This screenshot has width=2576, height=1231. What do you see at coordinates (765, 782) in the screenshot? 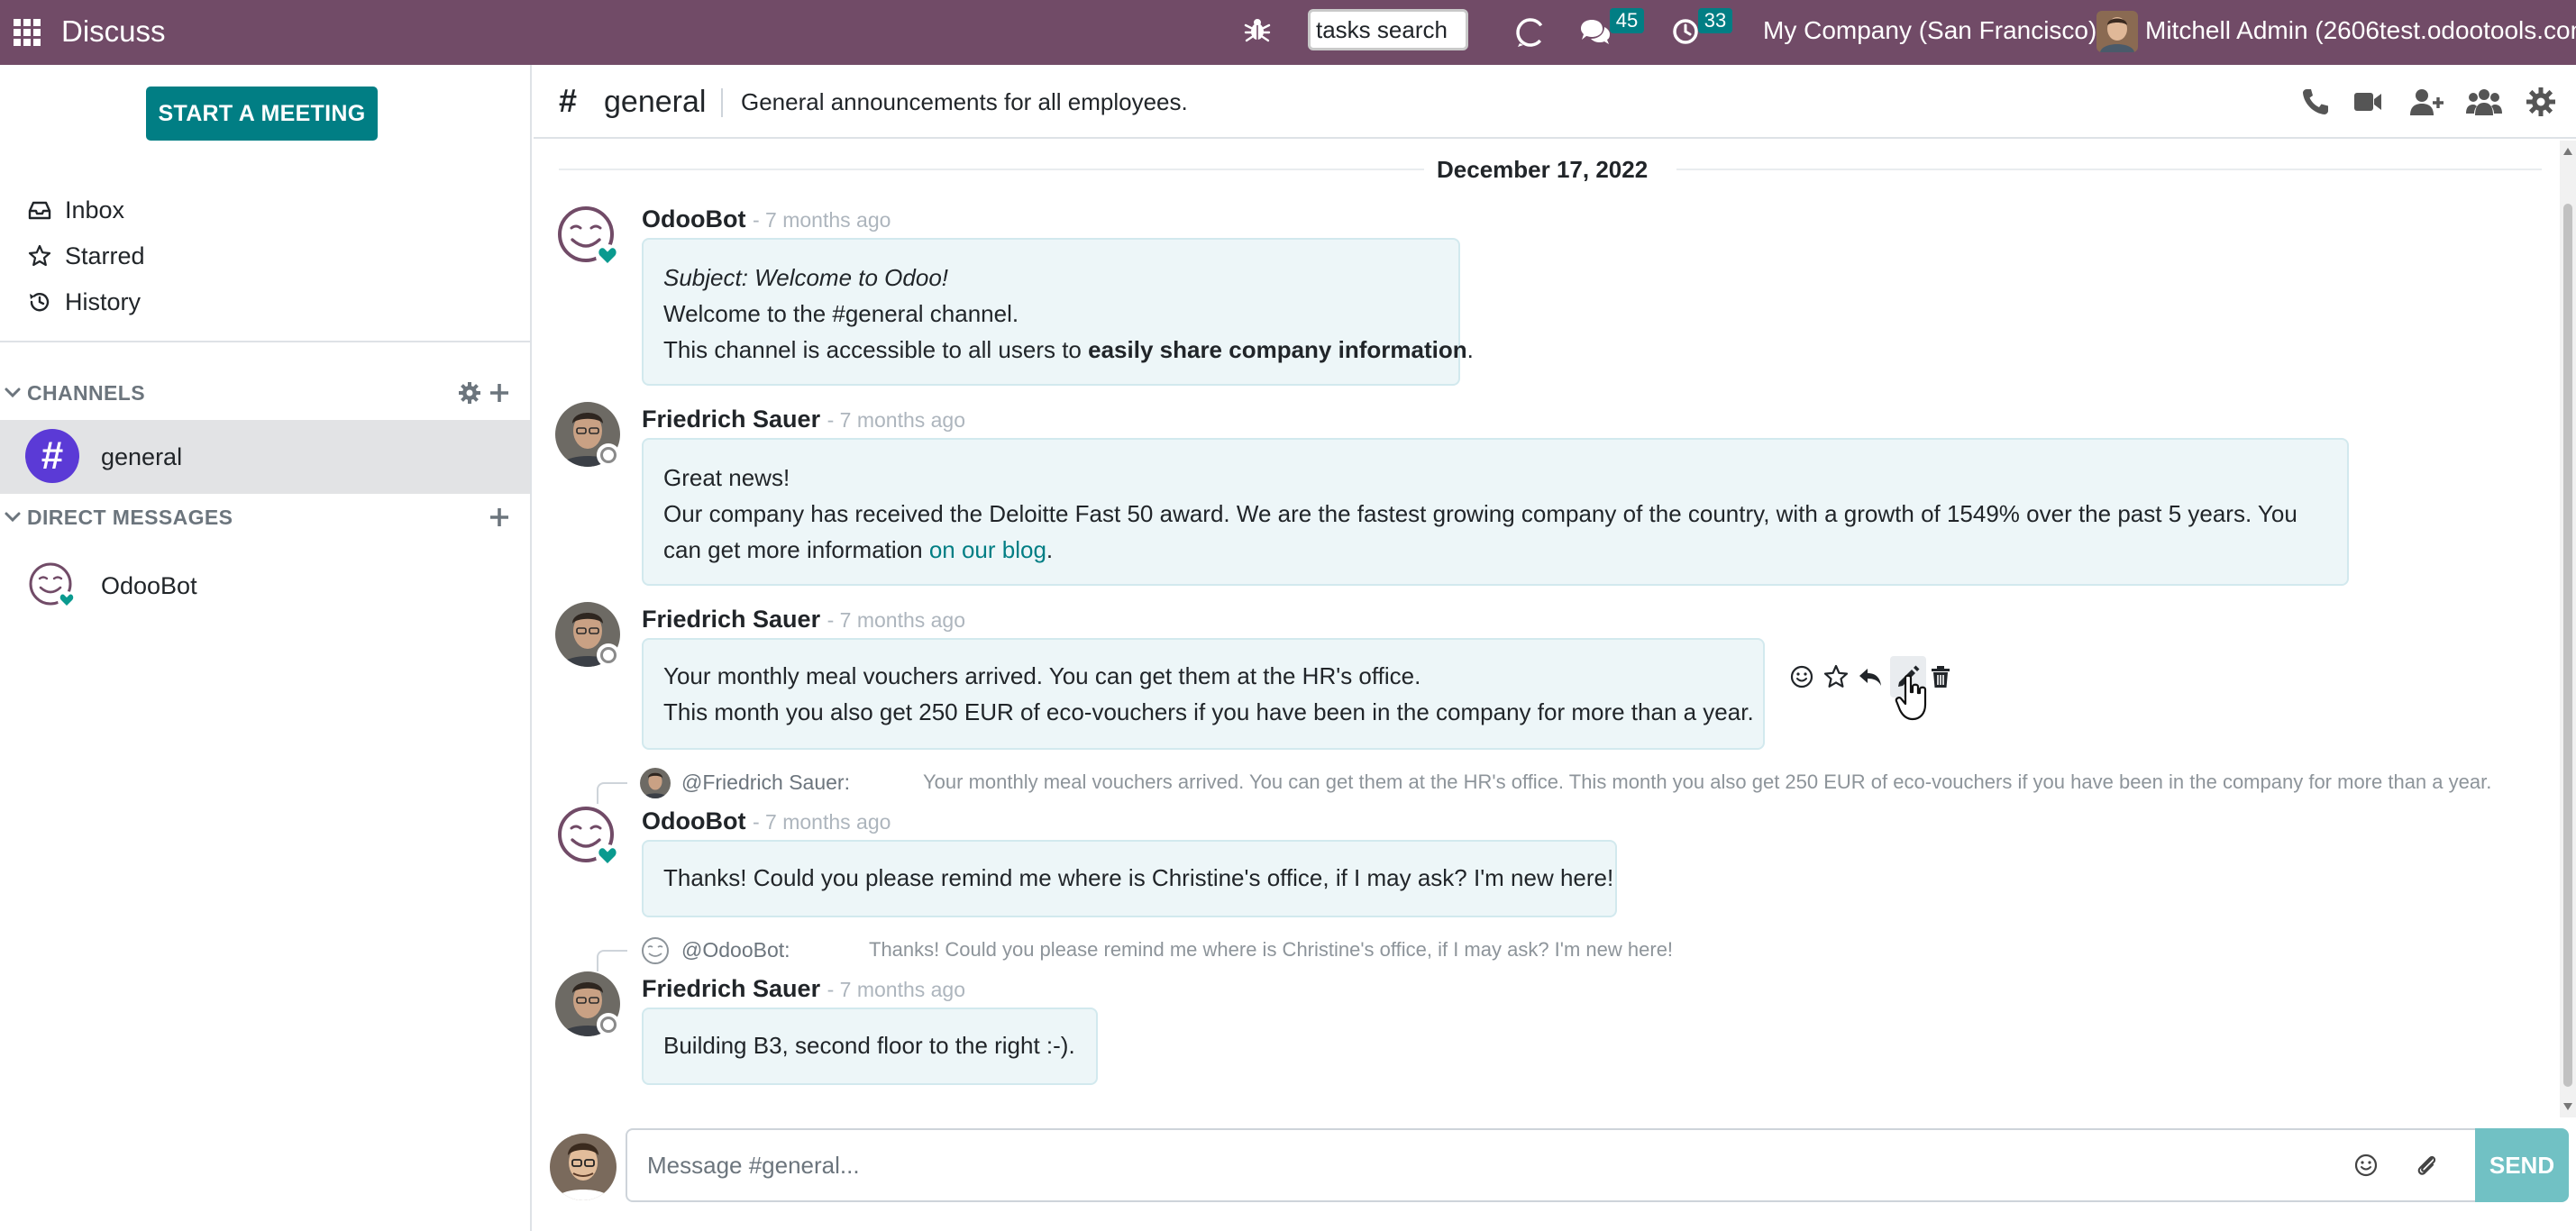
I see `reply-author: @Friedrich Sauer:` at bounding box center [765, 782].